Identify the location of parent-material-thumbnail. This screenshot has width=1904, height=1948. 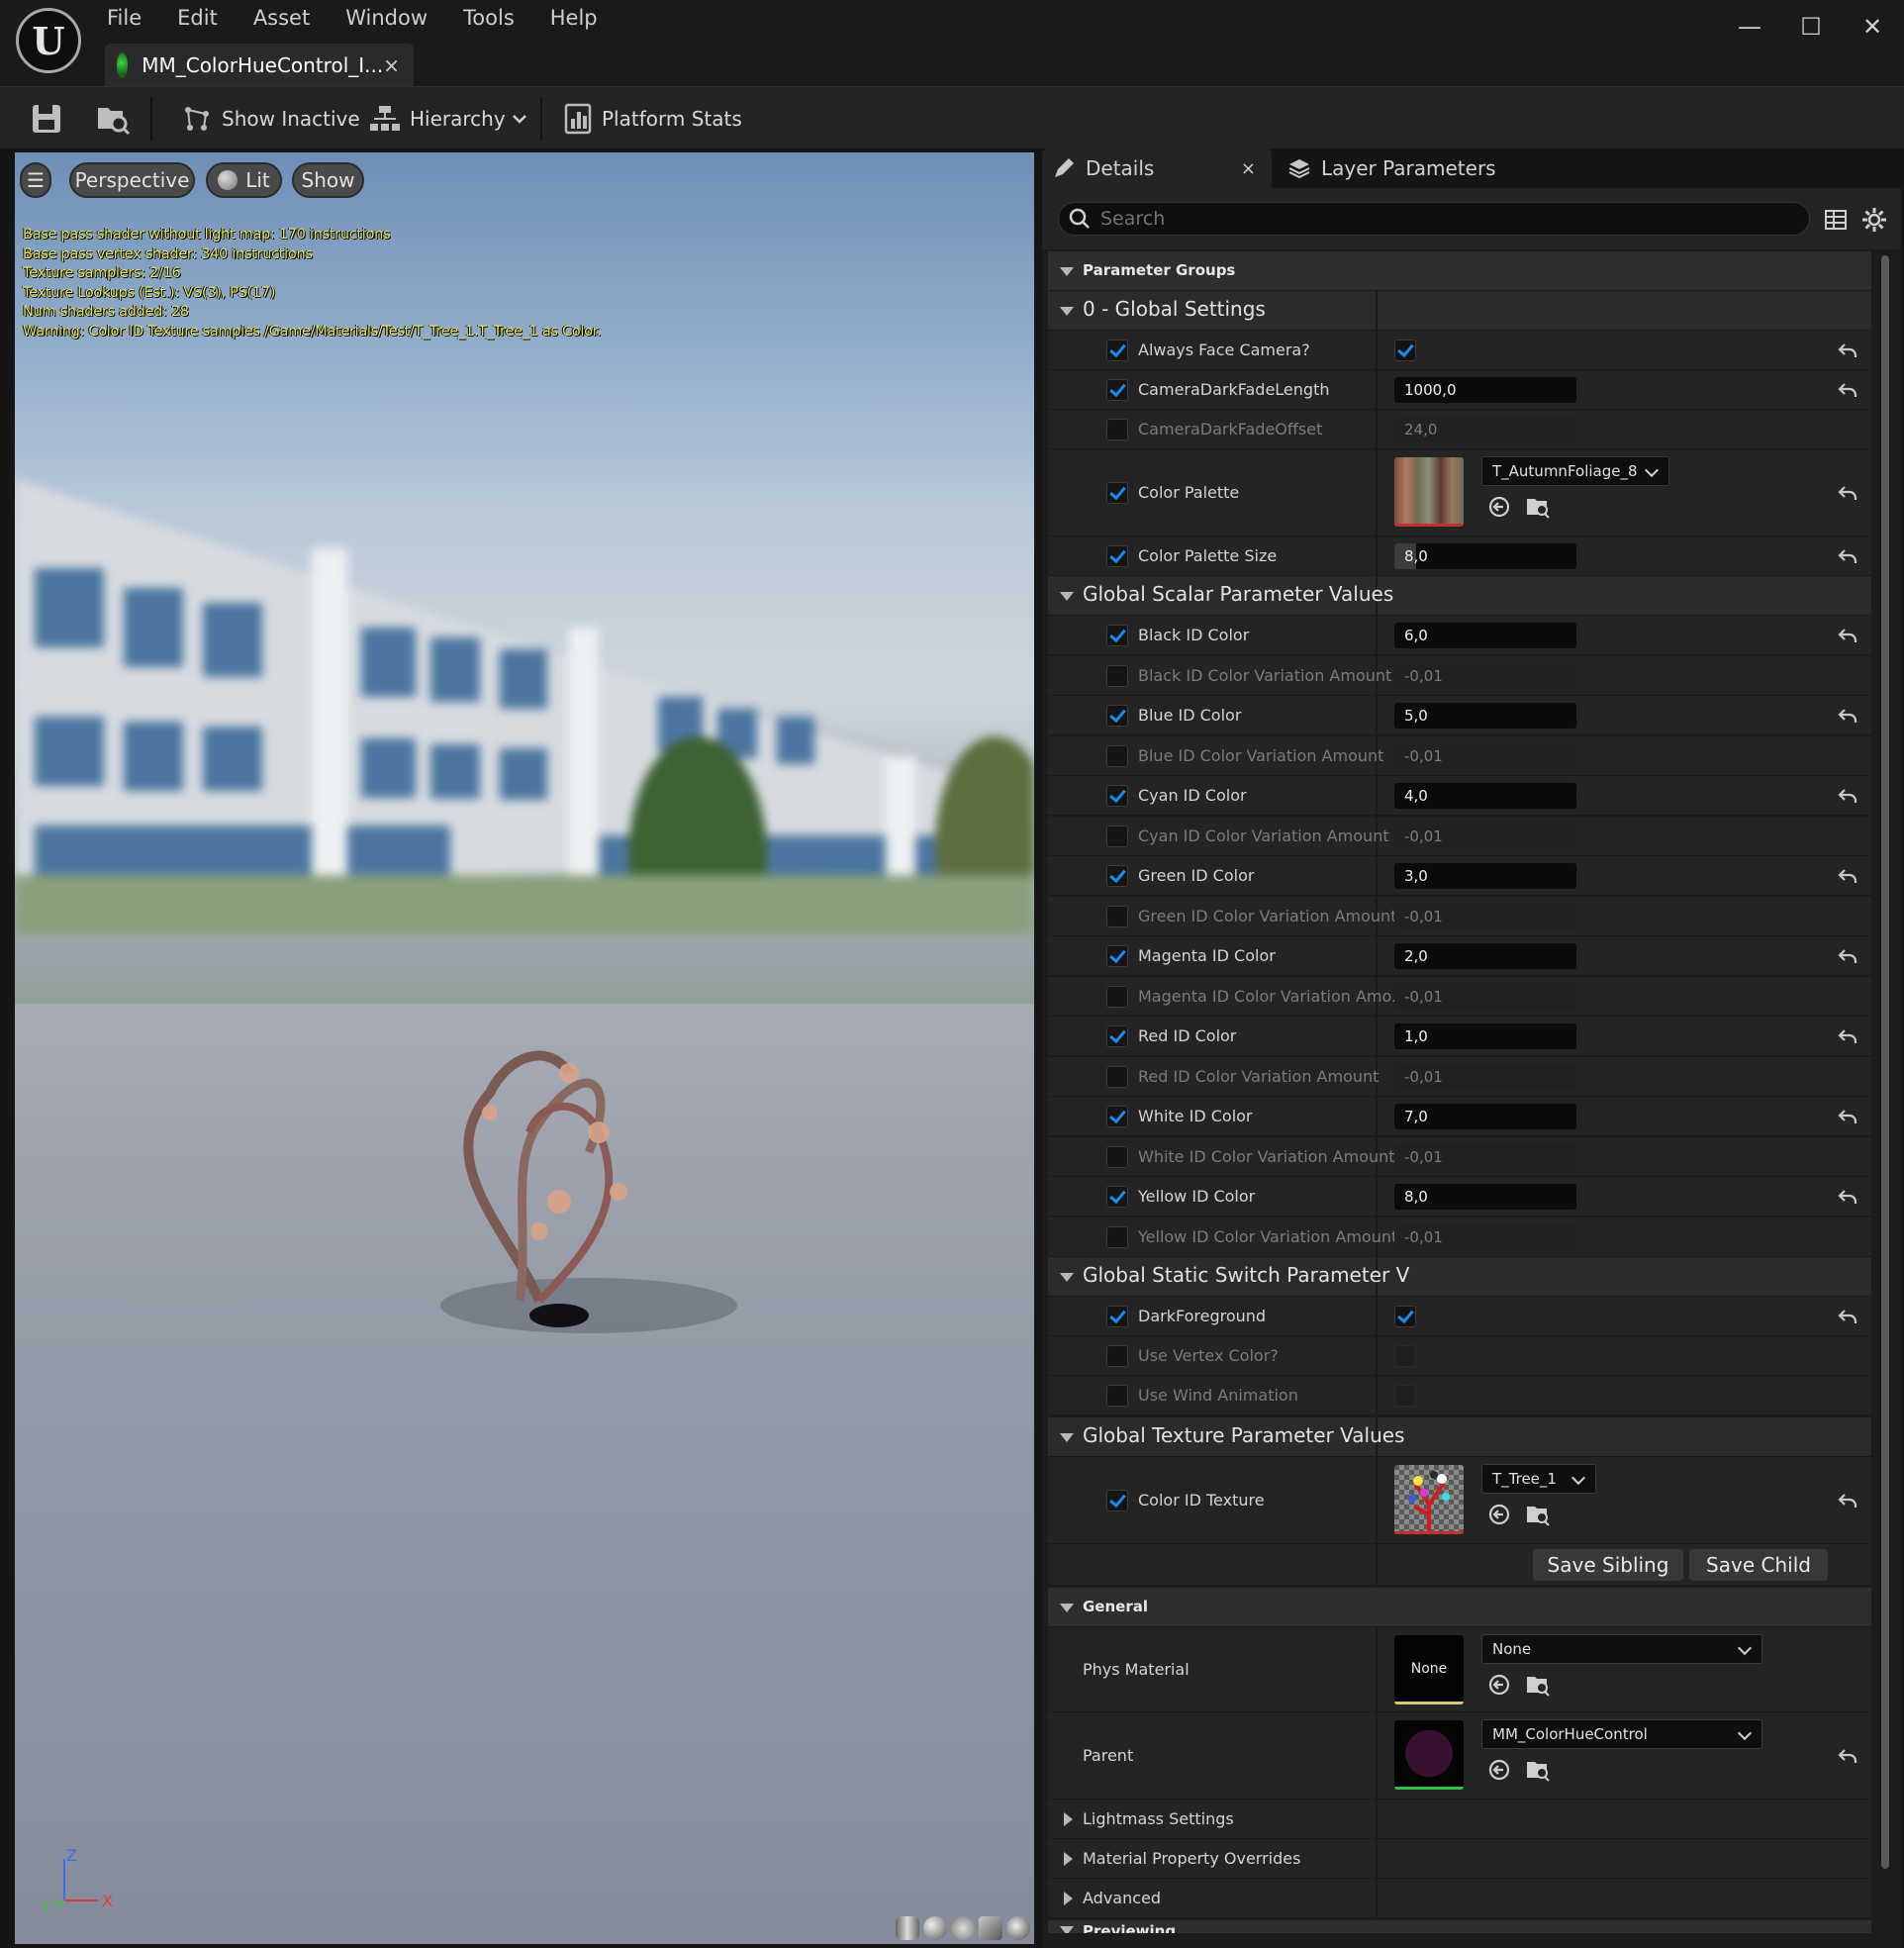
(1429, 1755).